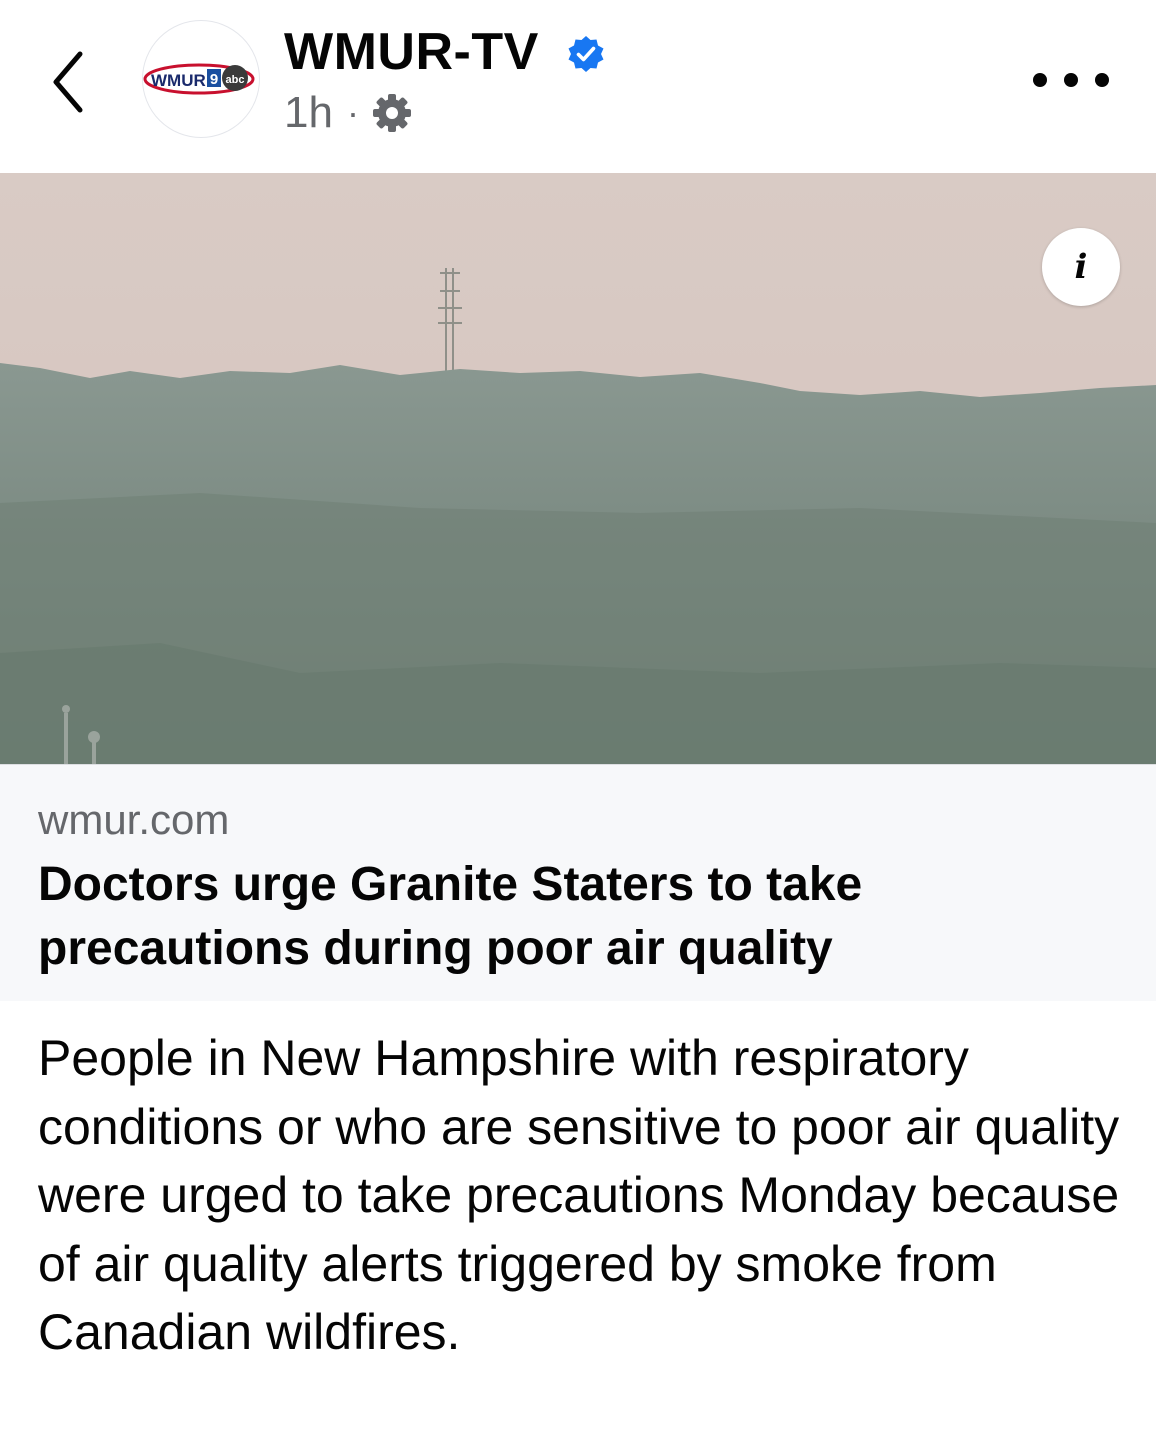  I want to click on svg-text: abc, so click(235, 80).